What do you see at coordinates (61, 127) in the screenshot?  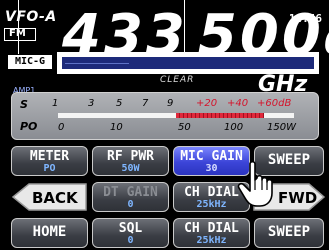 I see `po-scale-0: 0` at bounding box center [61, 127].